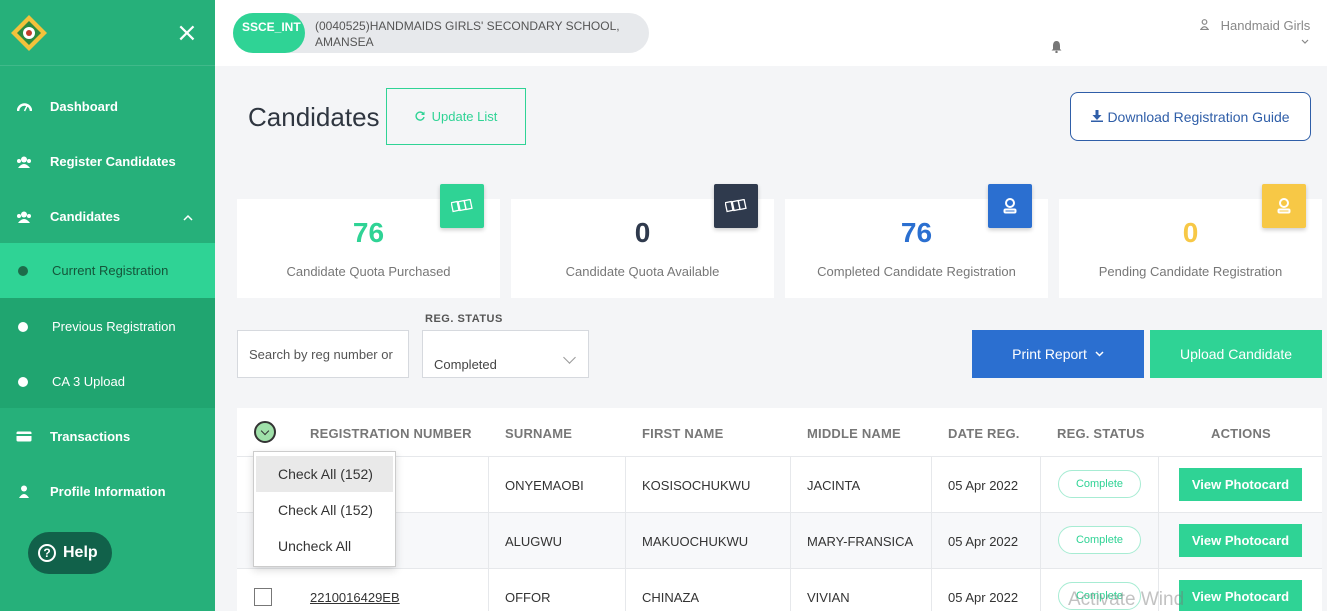 Image resolution: width=1327 pixels, height=611 pixels. Describe the element at coordinates (85, 216) in the screenshot. I see `sidebar-item-label: Candidates` at that location.